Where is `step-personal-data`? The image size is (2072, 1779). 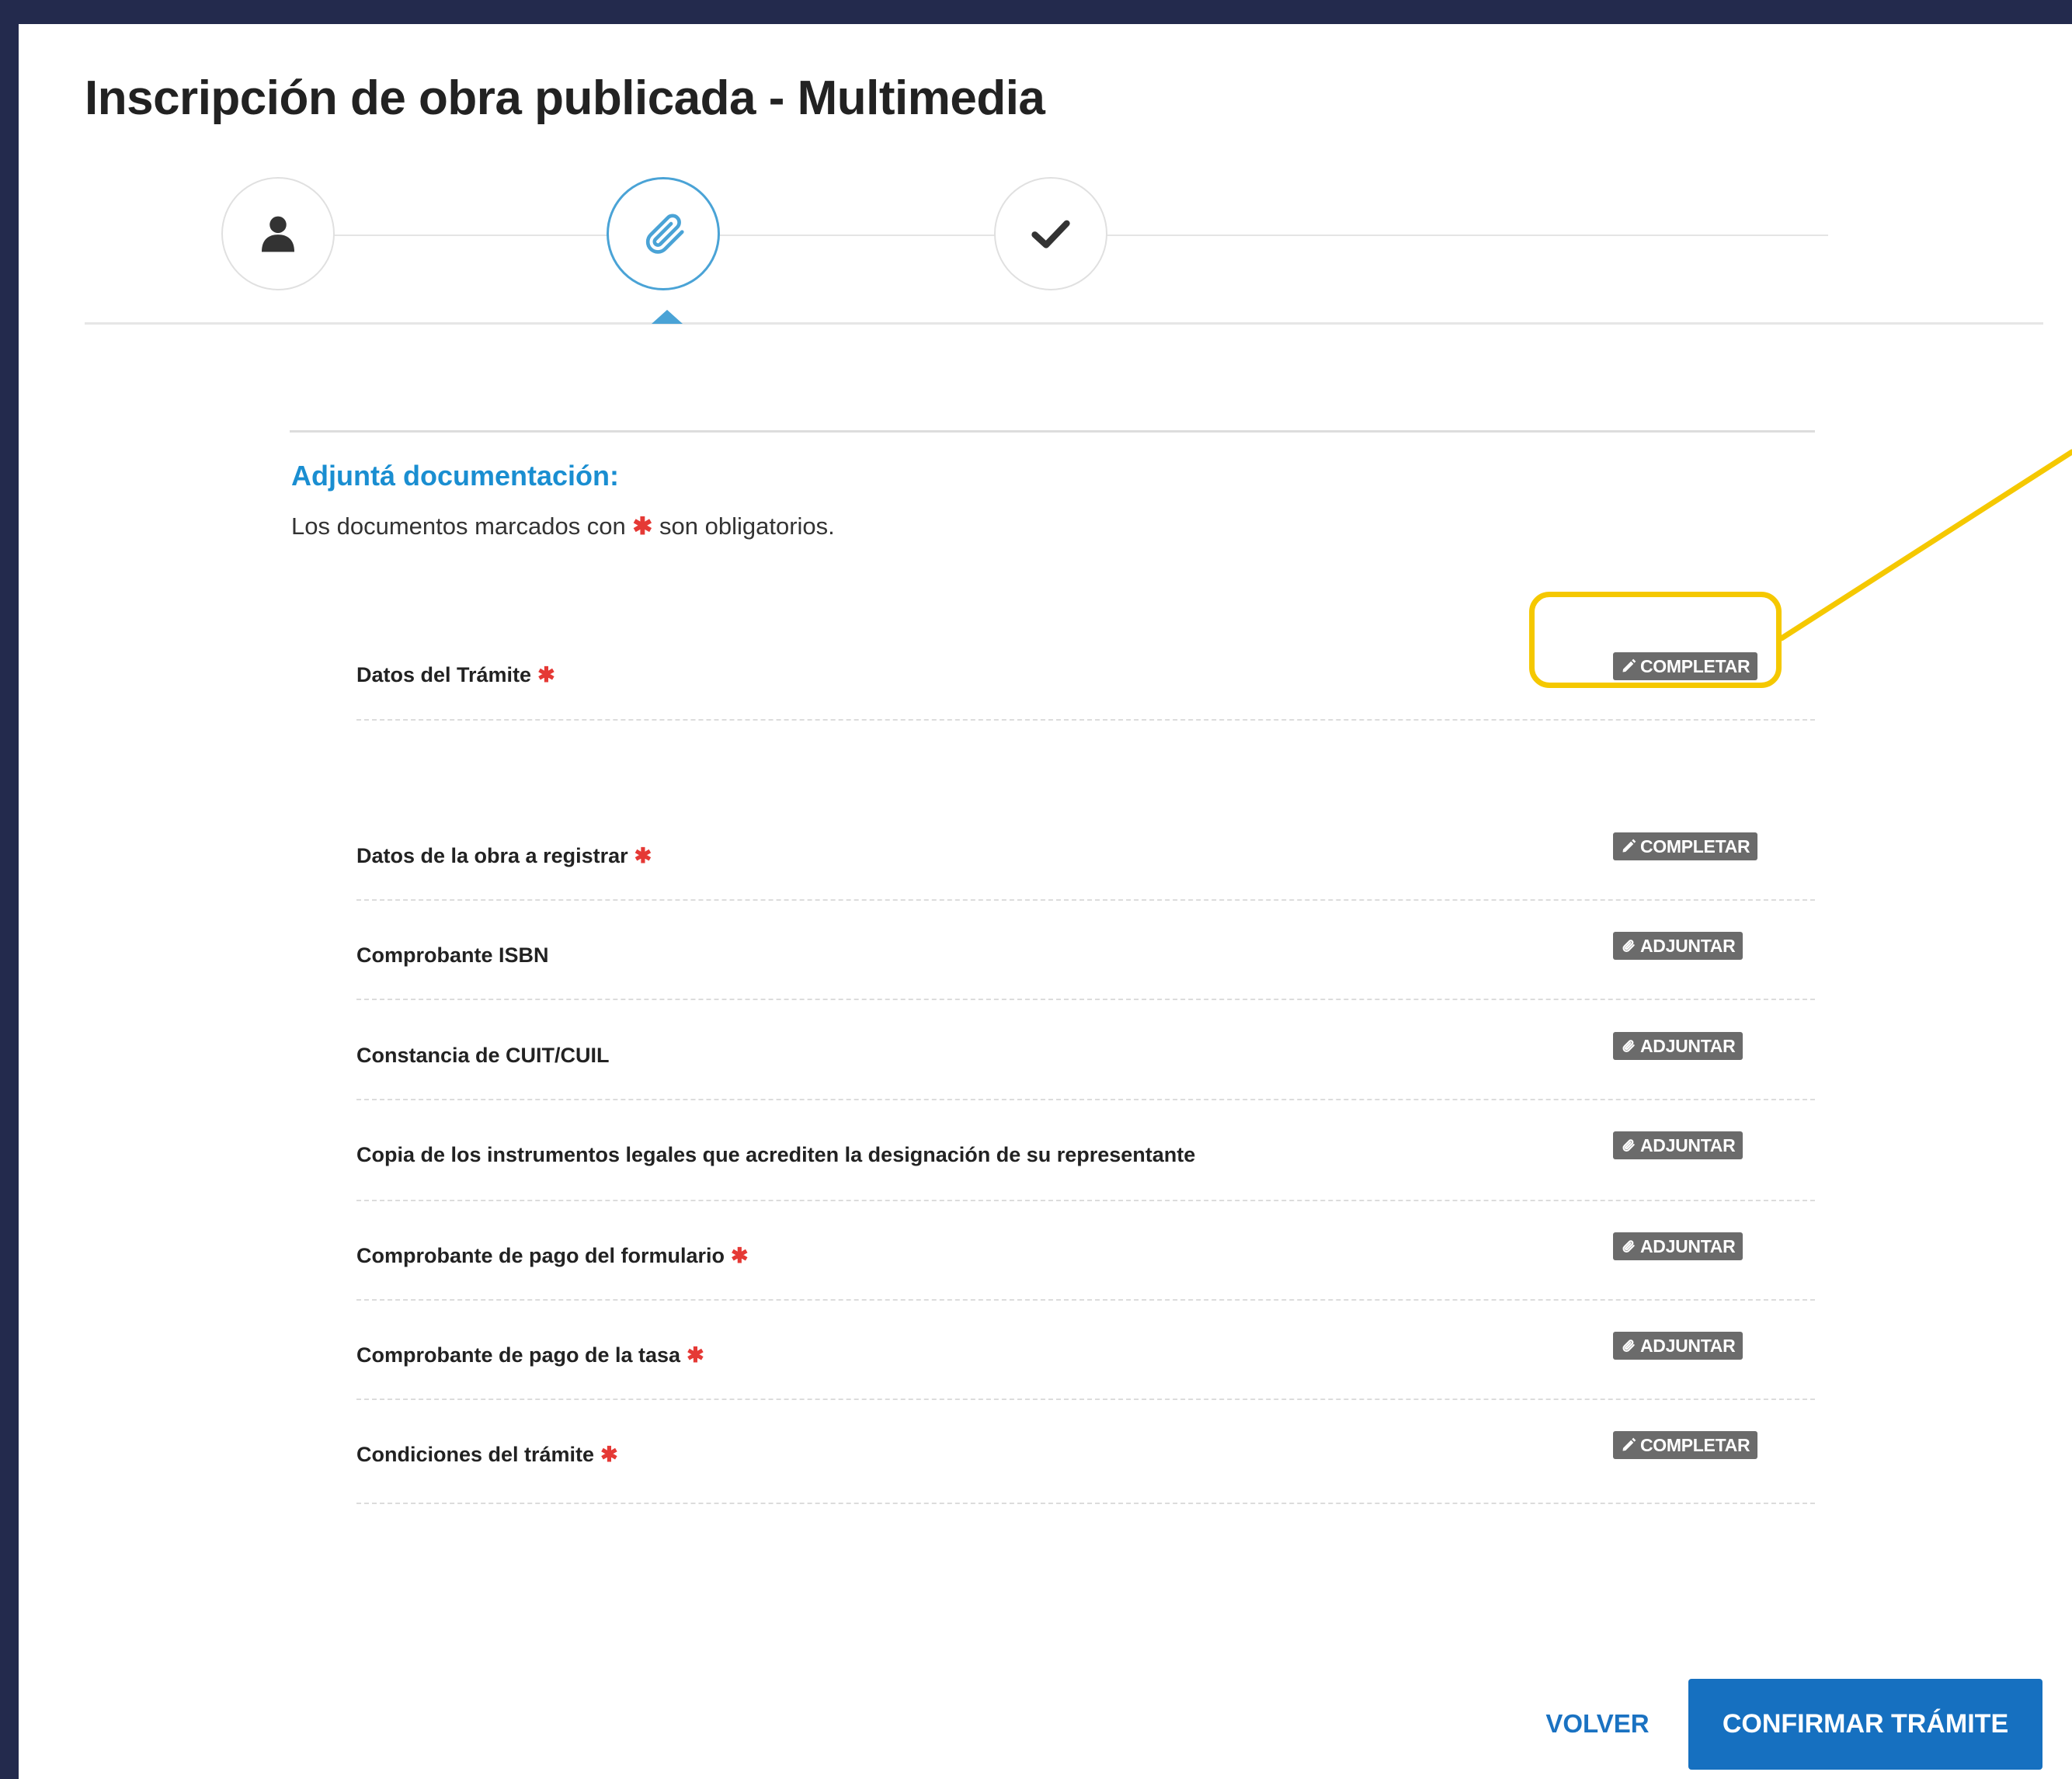 step-personal-data is located at coordinates (278, 233).